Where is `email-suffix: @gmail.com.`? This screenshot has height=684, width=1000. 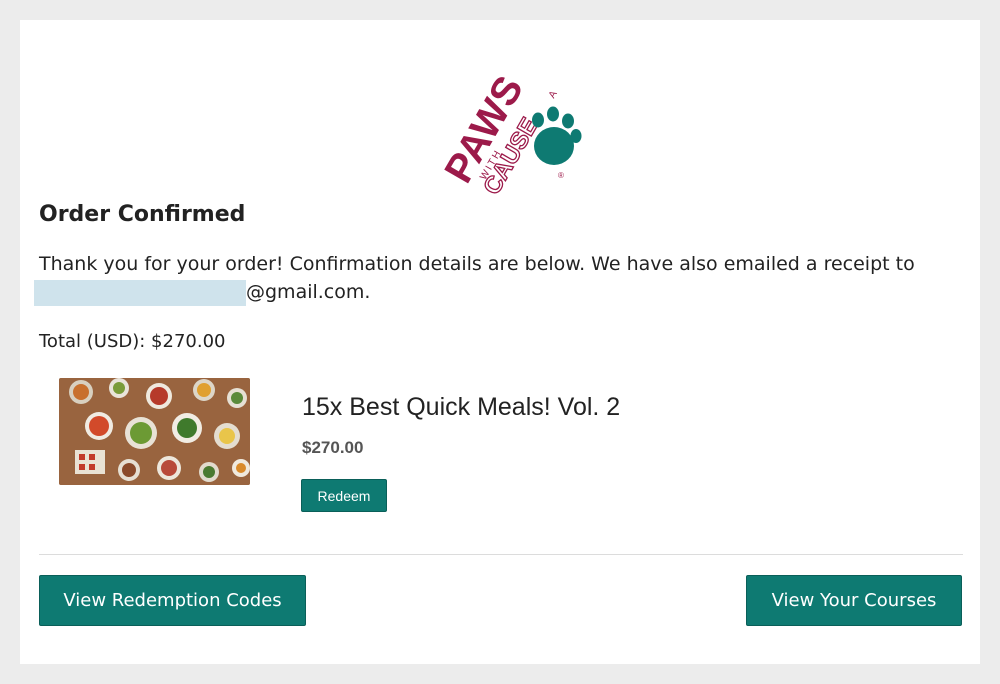
email-suffix: @gmail.com. is located at coordinates (308, 292).